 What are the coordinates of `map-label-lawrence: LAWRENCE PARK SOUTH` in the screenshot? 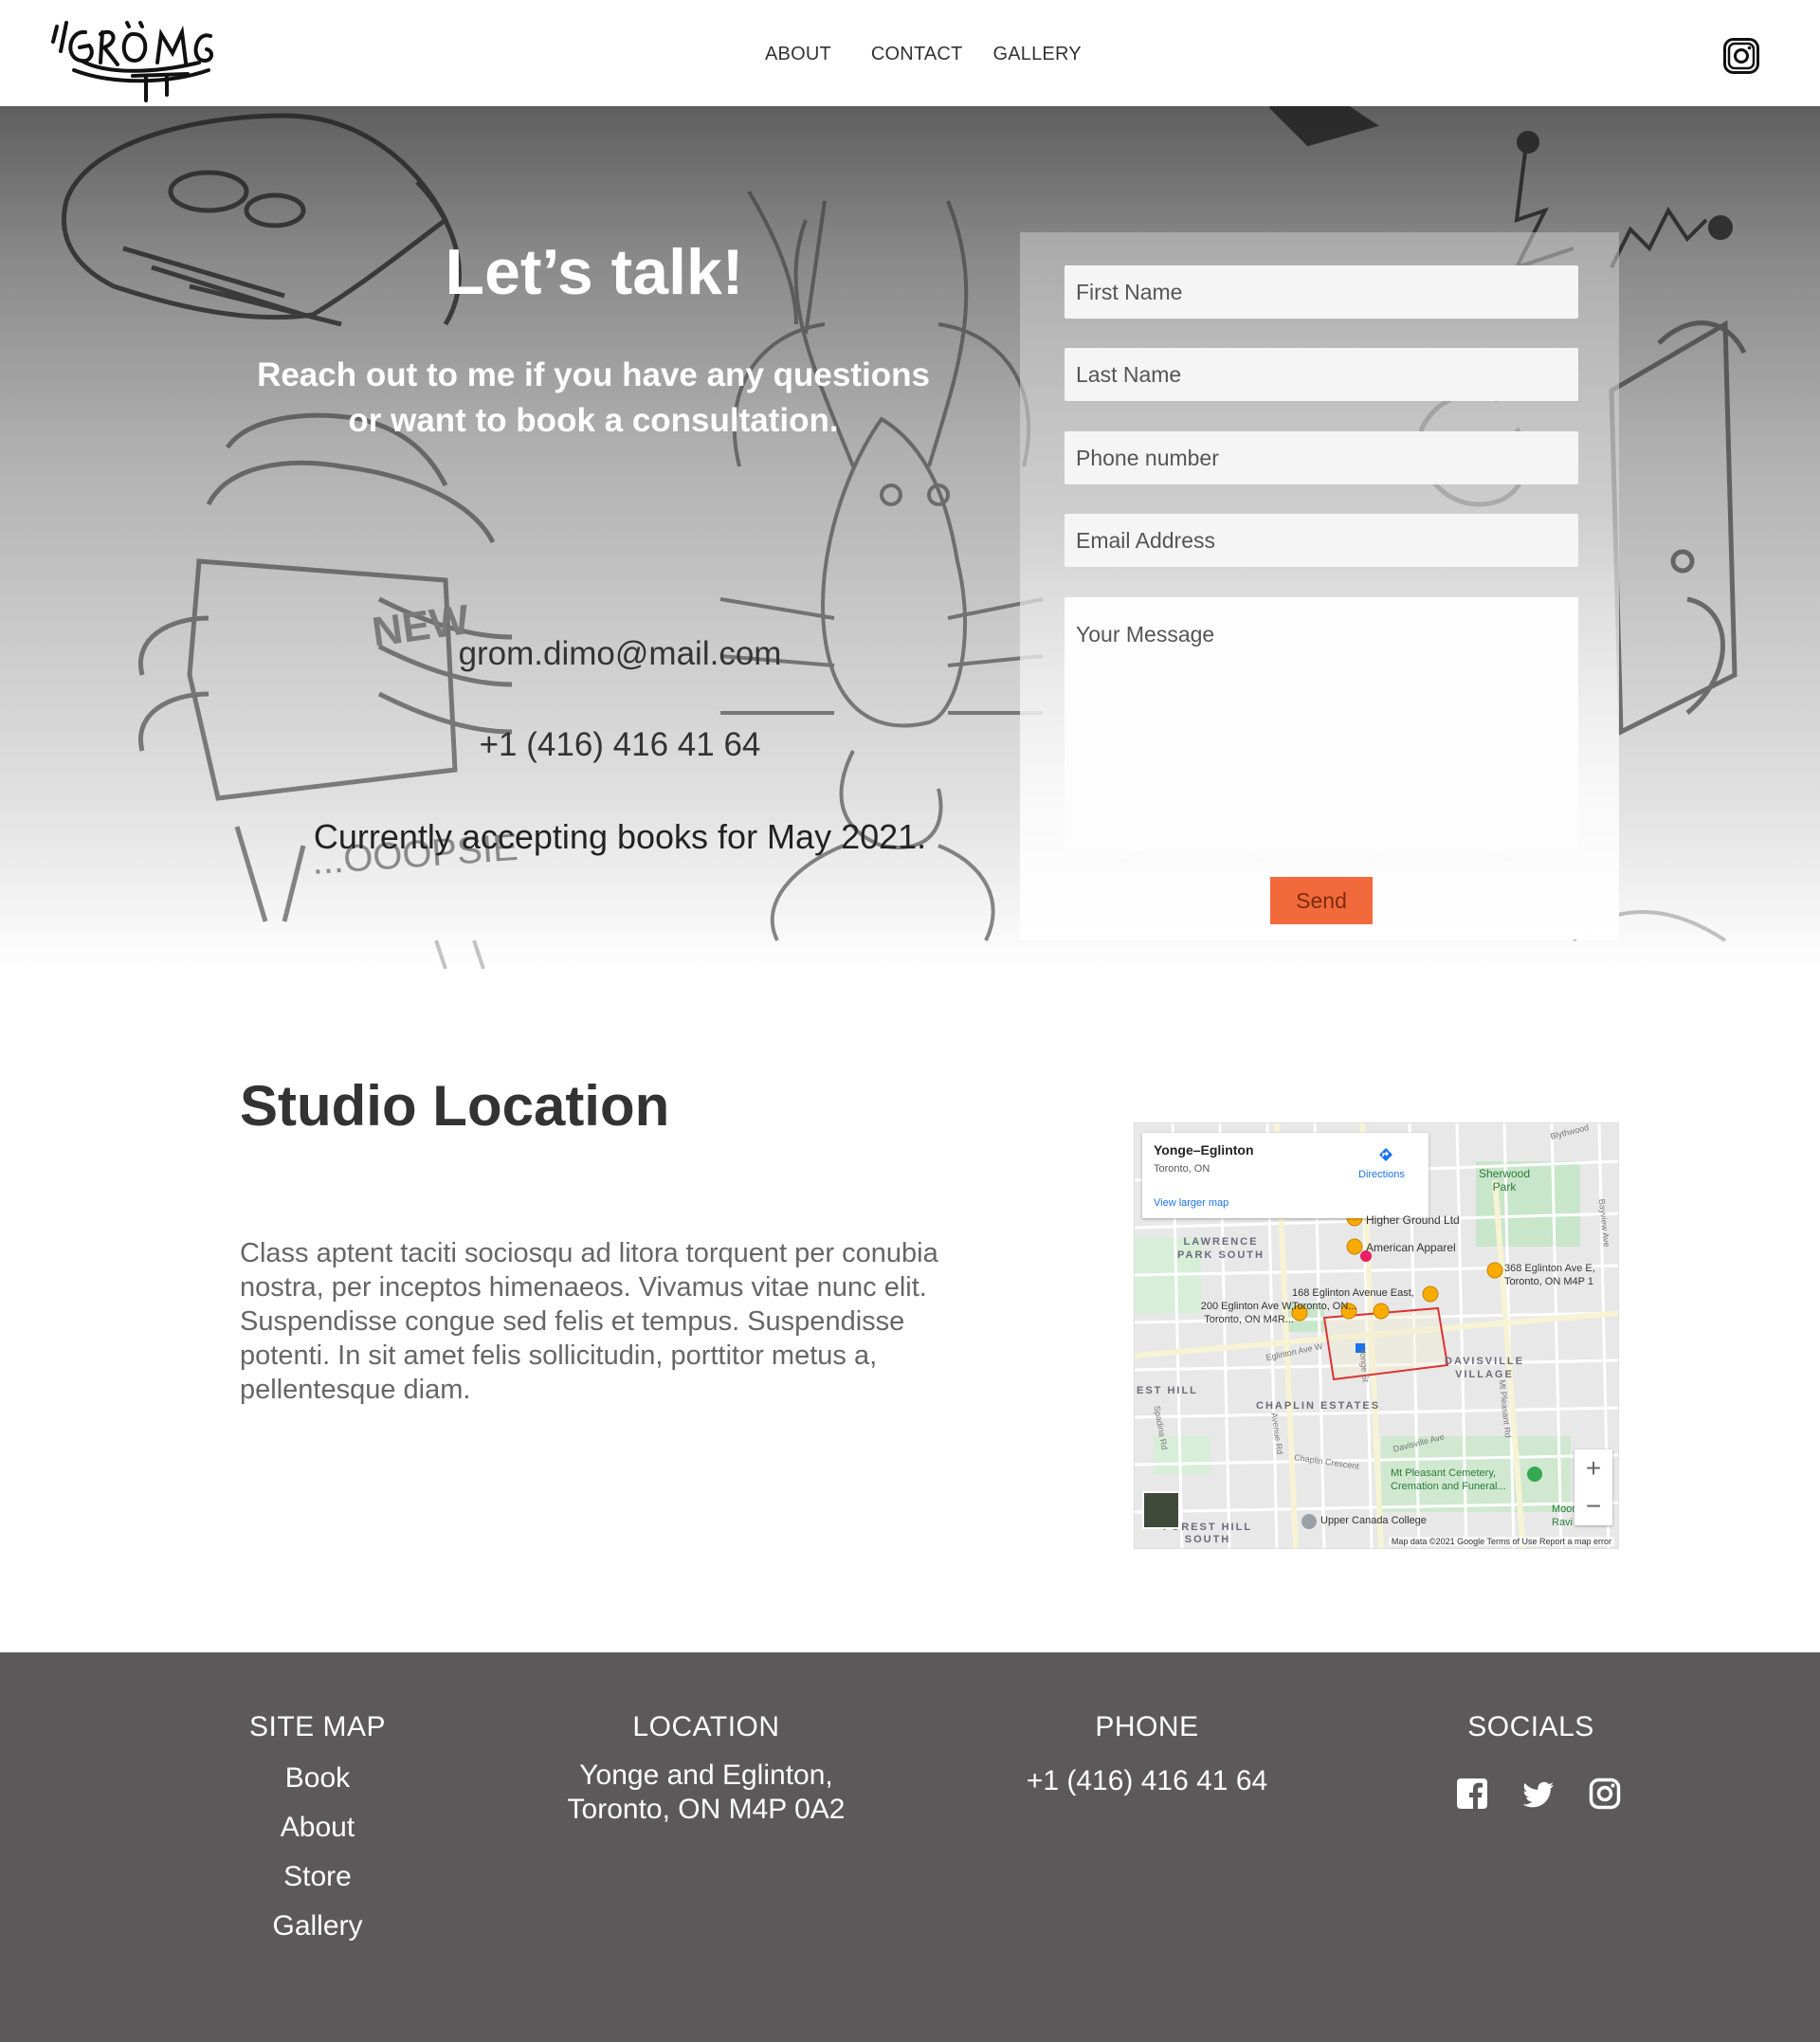 It's located at (1221, 1248).